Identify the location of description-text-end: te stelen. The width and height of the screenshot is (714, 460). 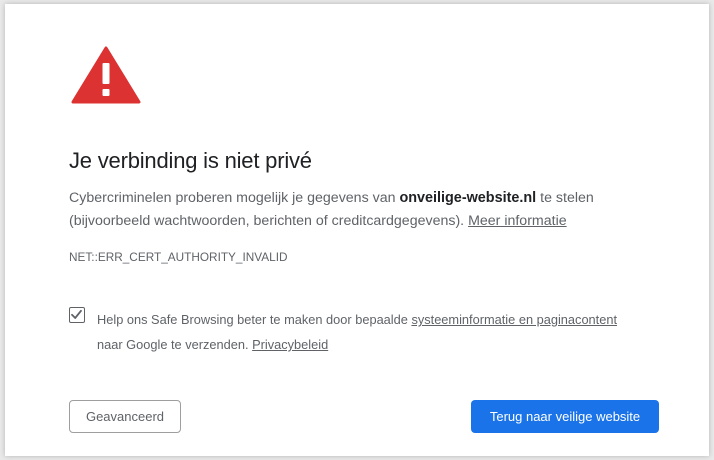
(565, 198).